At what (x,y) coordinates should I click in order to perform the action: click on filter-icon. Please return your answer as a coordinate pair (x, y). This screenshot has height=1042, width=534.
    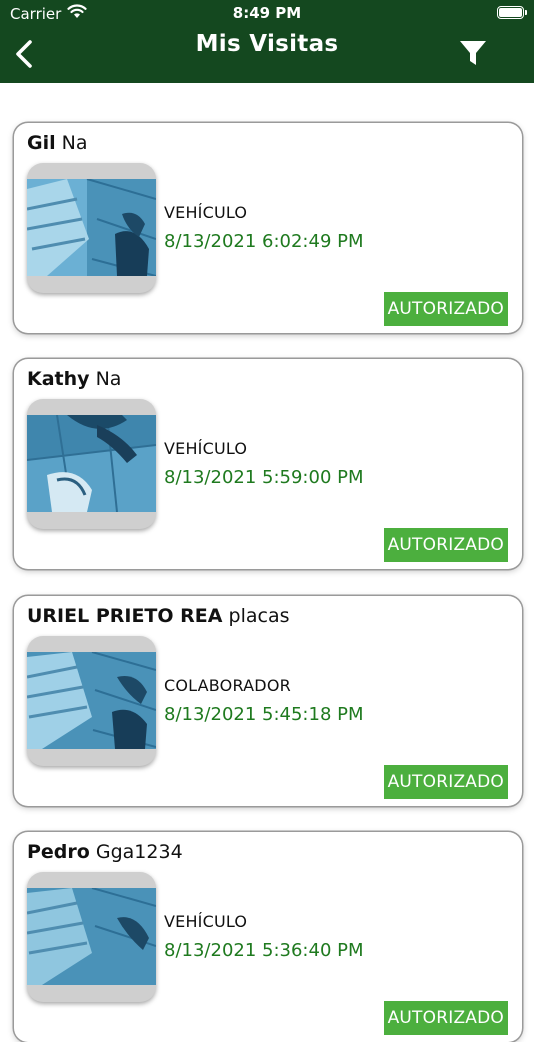
    Looking at the image, I should click on (473, 53).